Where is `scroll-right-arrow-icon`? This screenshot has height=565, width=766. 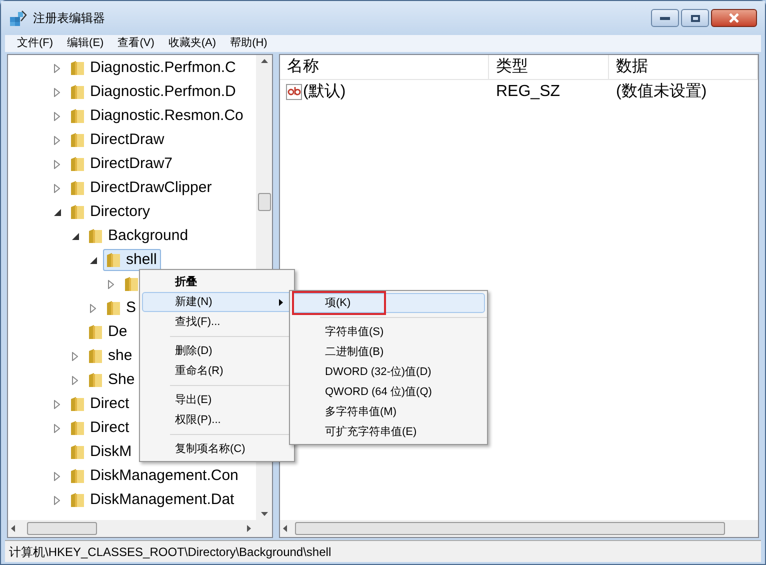
scroll-right-arrow-icon is located at coordinates (249, 528).